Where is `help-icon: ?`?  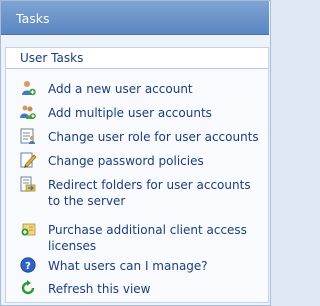
help-icon: ? is located at coordinates (28, 265).